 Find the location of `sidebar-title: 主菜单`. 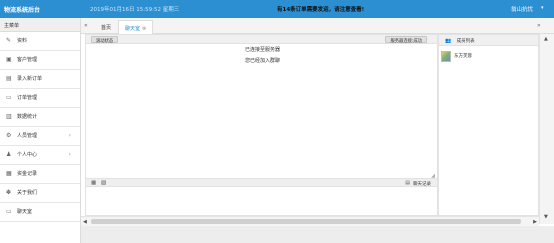

sidebar-title: 主菜单 is located at coordinates (40, 25).